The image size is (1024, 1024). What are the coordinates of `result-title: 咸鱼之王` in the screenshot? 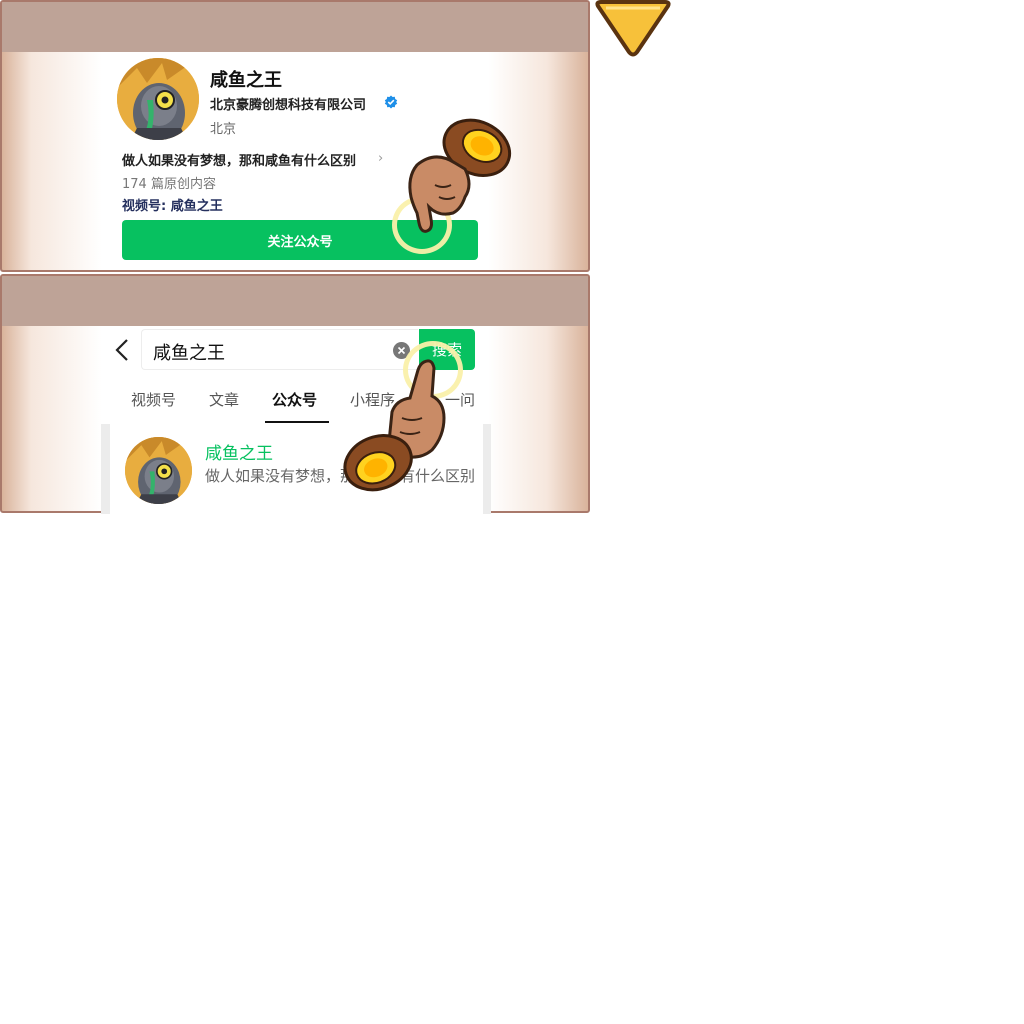 It's located at (239, 451).